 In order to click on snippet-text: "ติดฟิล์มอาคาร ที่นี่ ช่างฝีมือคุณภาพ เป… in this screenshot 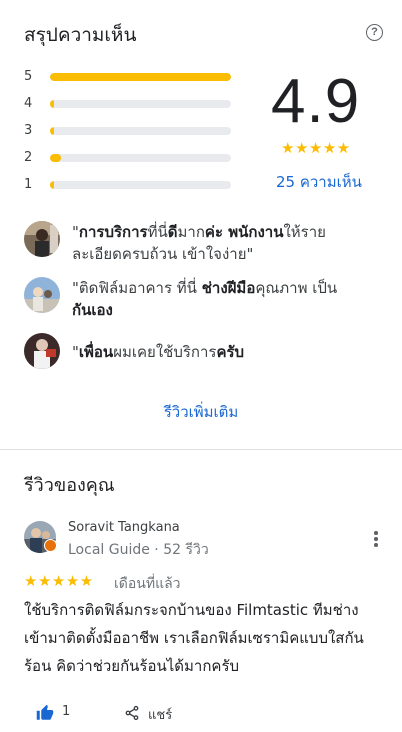, I will do `click(205, 299)`.